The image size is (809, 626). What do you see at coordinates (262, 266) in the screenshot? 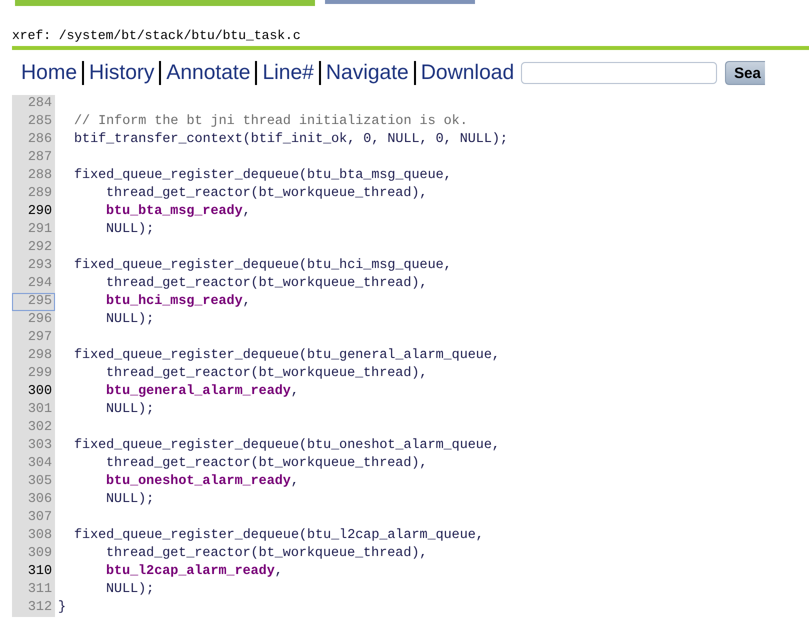
I see `code-line: fixed_queue_register_dequeue(btu_hci_msg_queue,` at bounding box center [262, 266].